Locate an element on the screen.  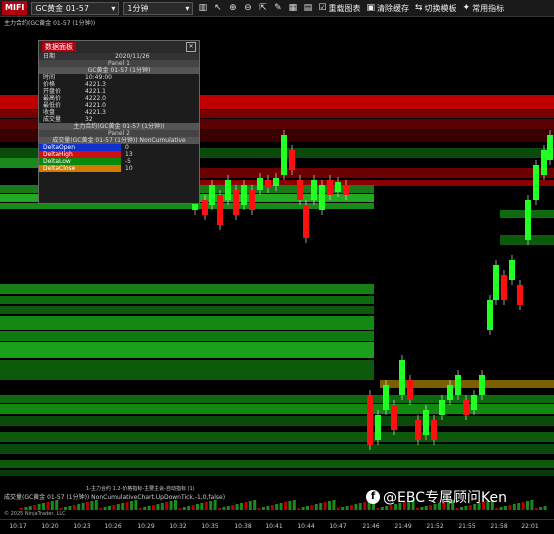
common-indicators-button: ✦ 常用指标 is located at coordinates (484, 8).